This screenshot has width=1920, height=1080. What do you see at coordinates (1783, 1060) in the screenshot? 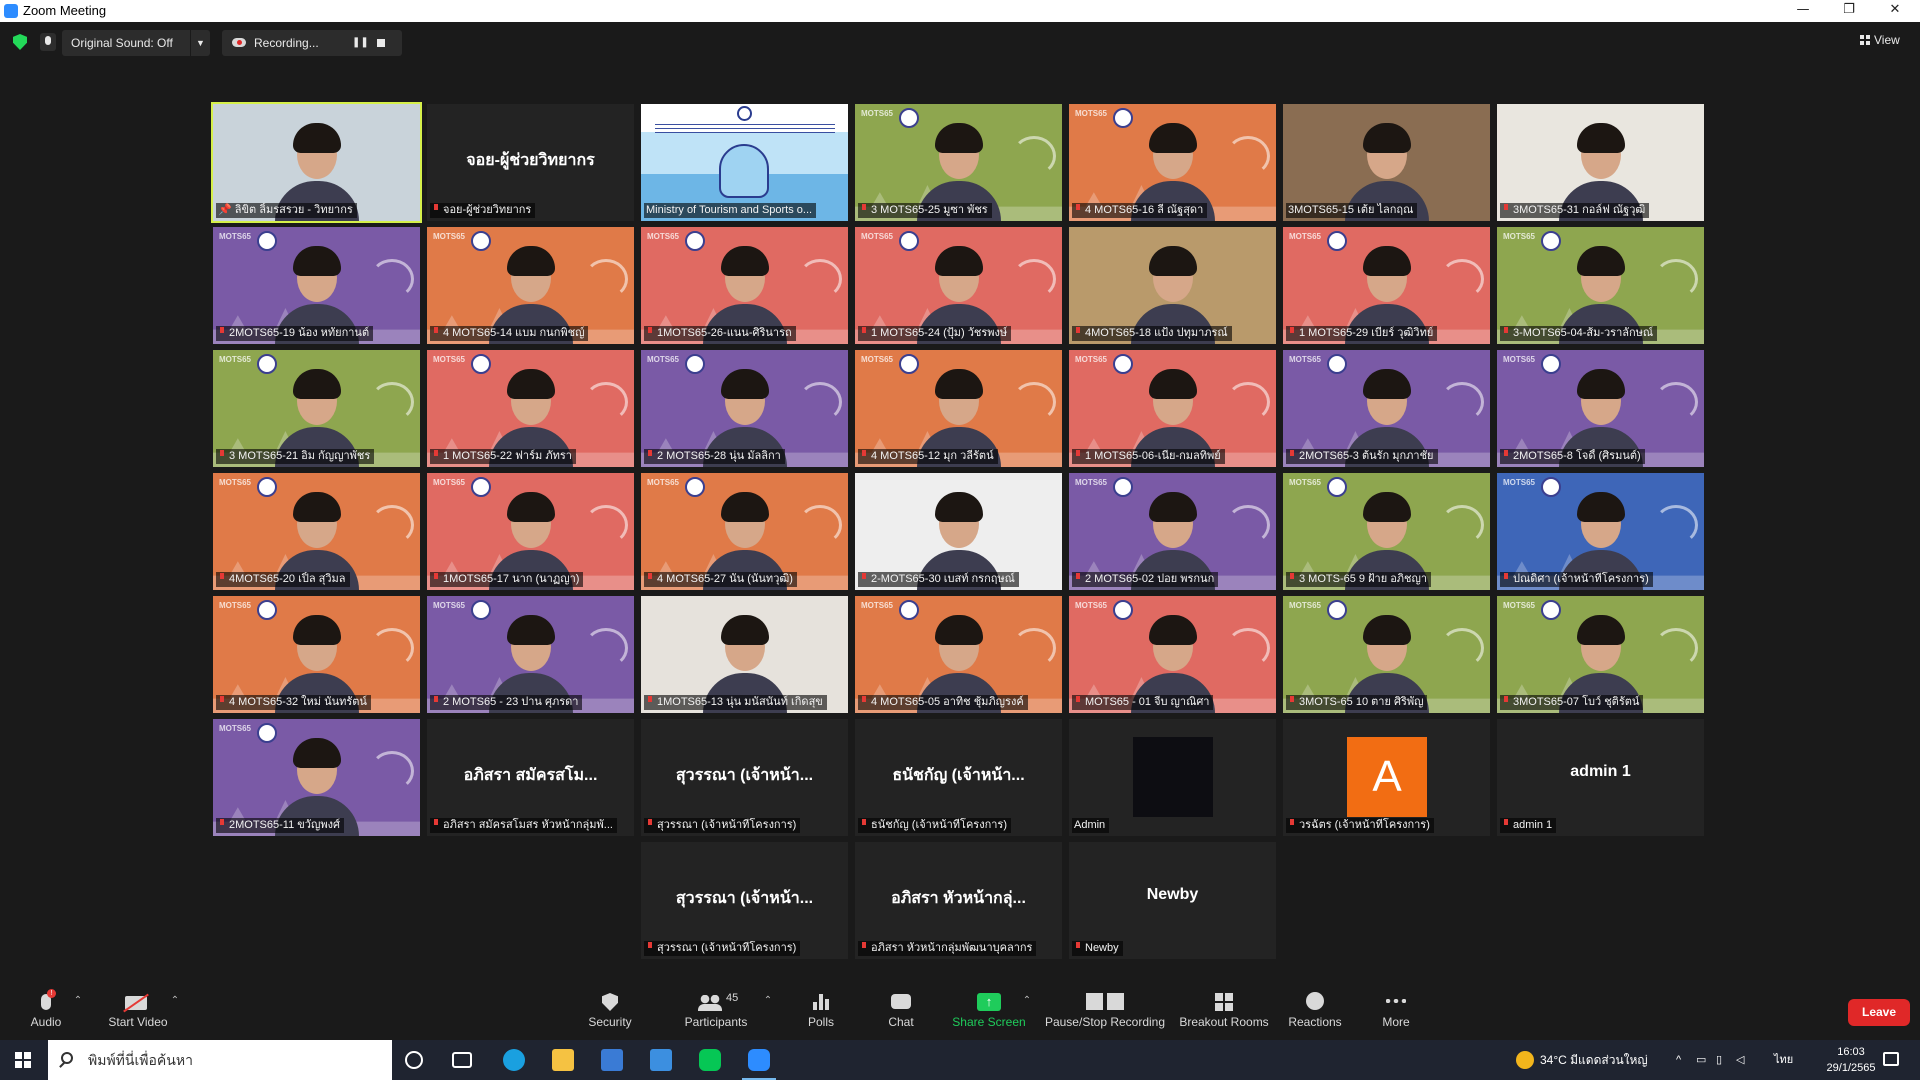
I see `input-language: ไทย` at bounding box center [1783, 1060].